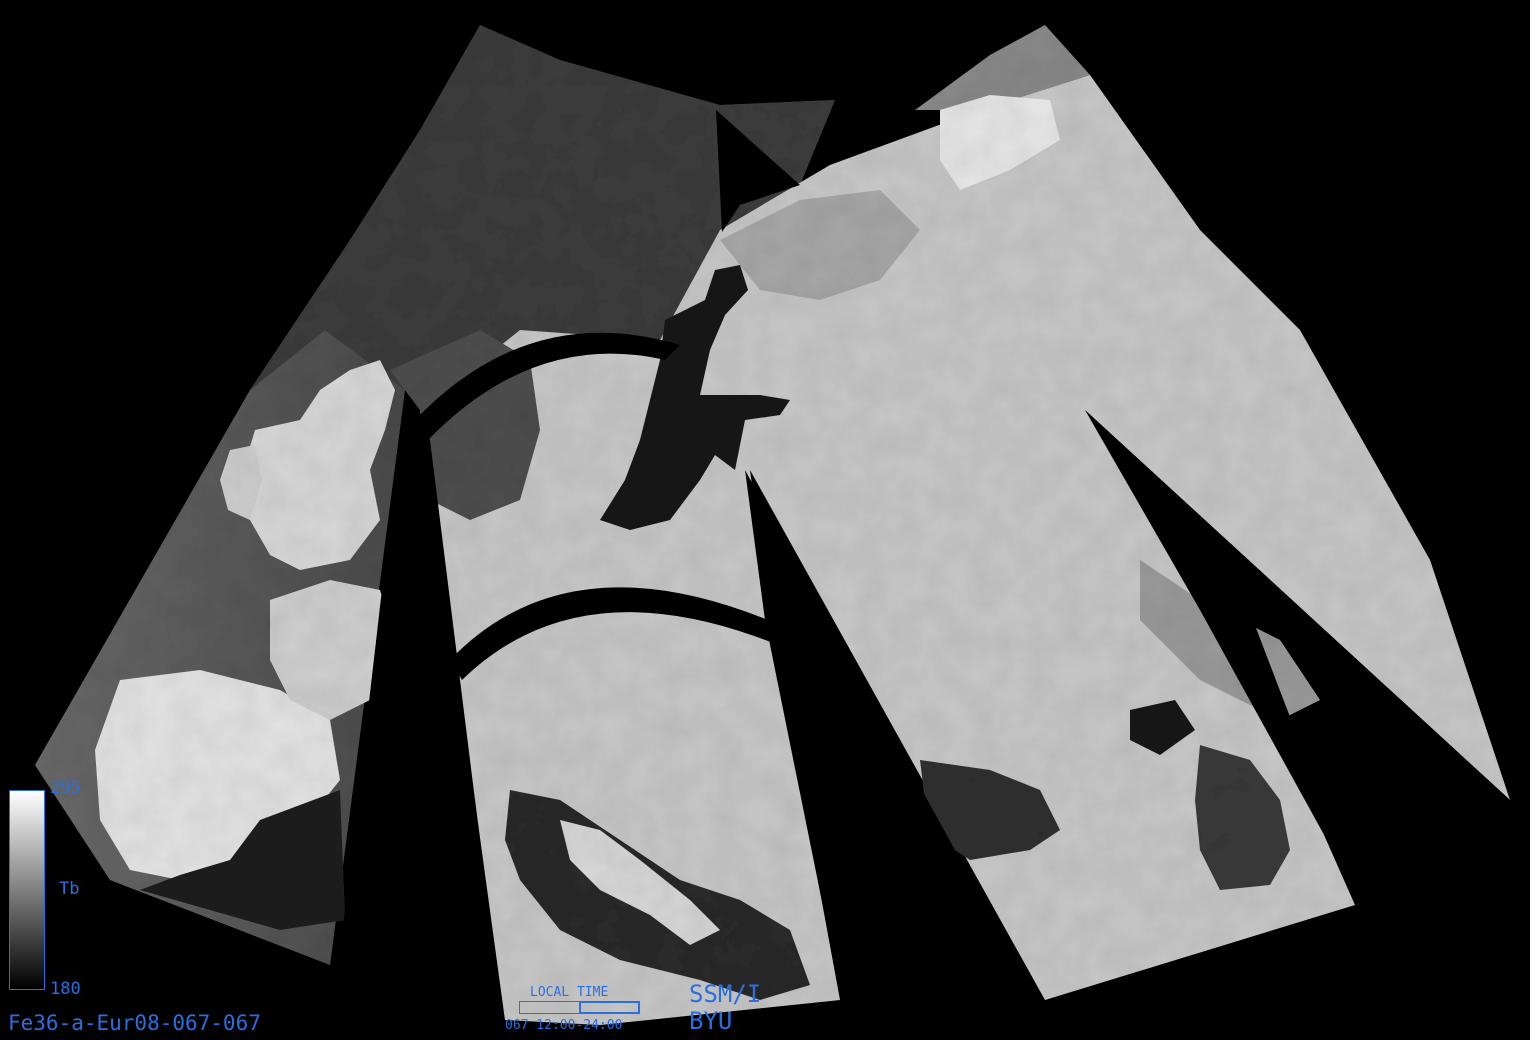 The image size is (1530, 1040). I want to click on organization-label: BYU, so click(711, 1021).